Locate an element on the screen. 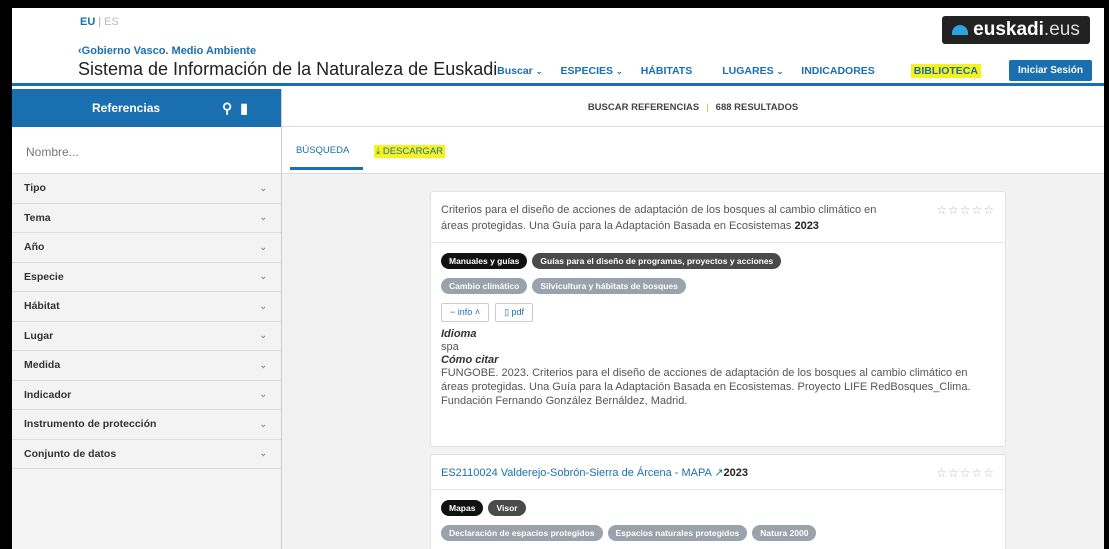 The image size is (1109, 549). filter-item: Lugar ⌄ is located at coordinates (146, 336).